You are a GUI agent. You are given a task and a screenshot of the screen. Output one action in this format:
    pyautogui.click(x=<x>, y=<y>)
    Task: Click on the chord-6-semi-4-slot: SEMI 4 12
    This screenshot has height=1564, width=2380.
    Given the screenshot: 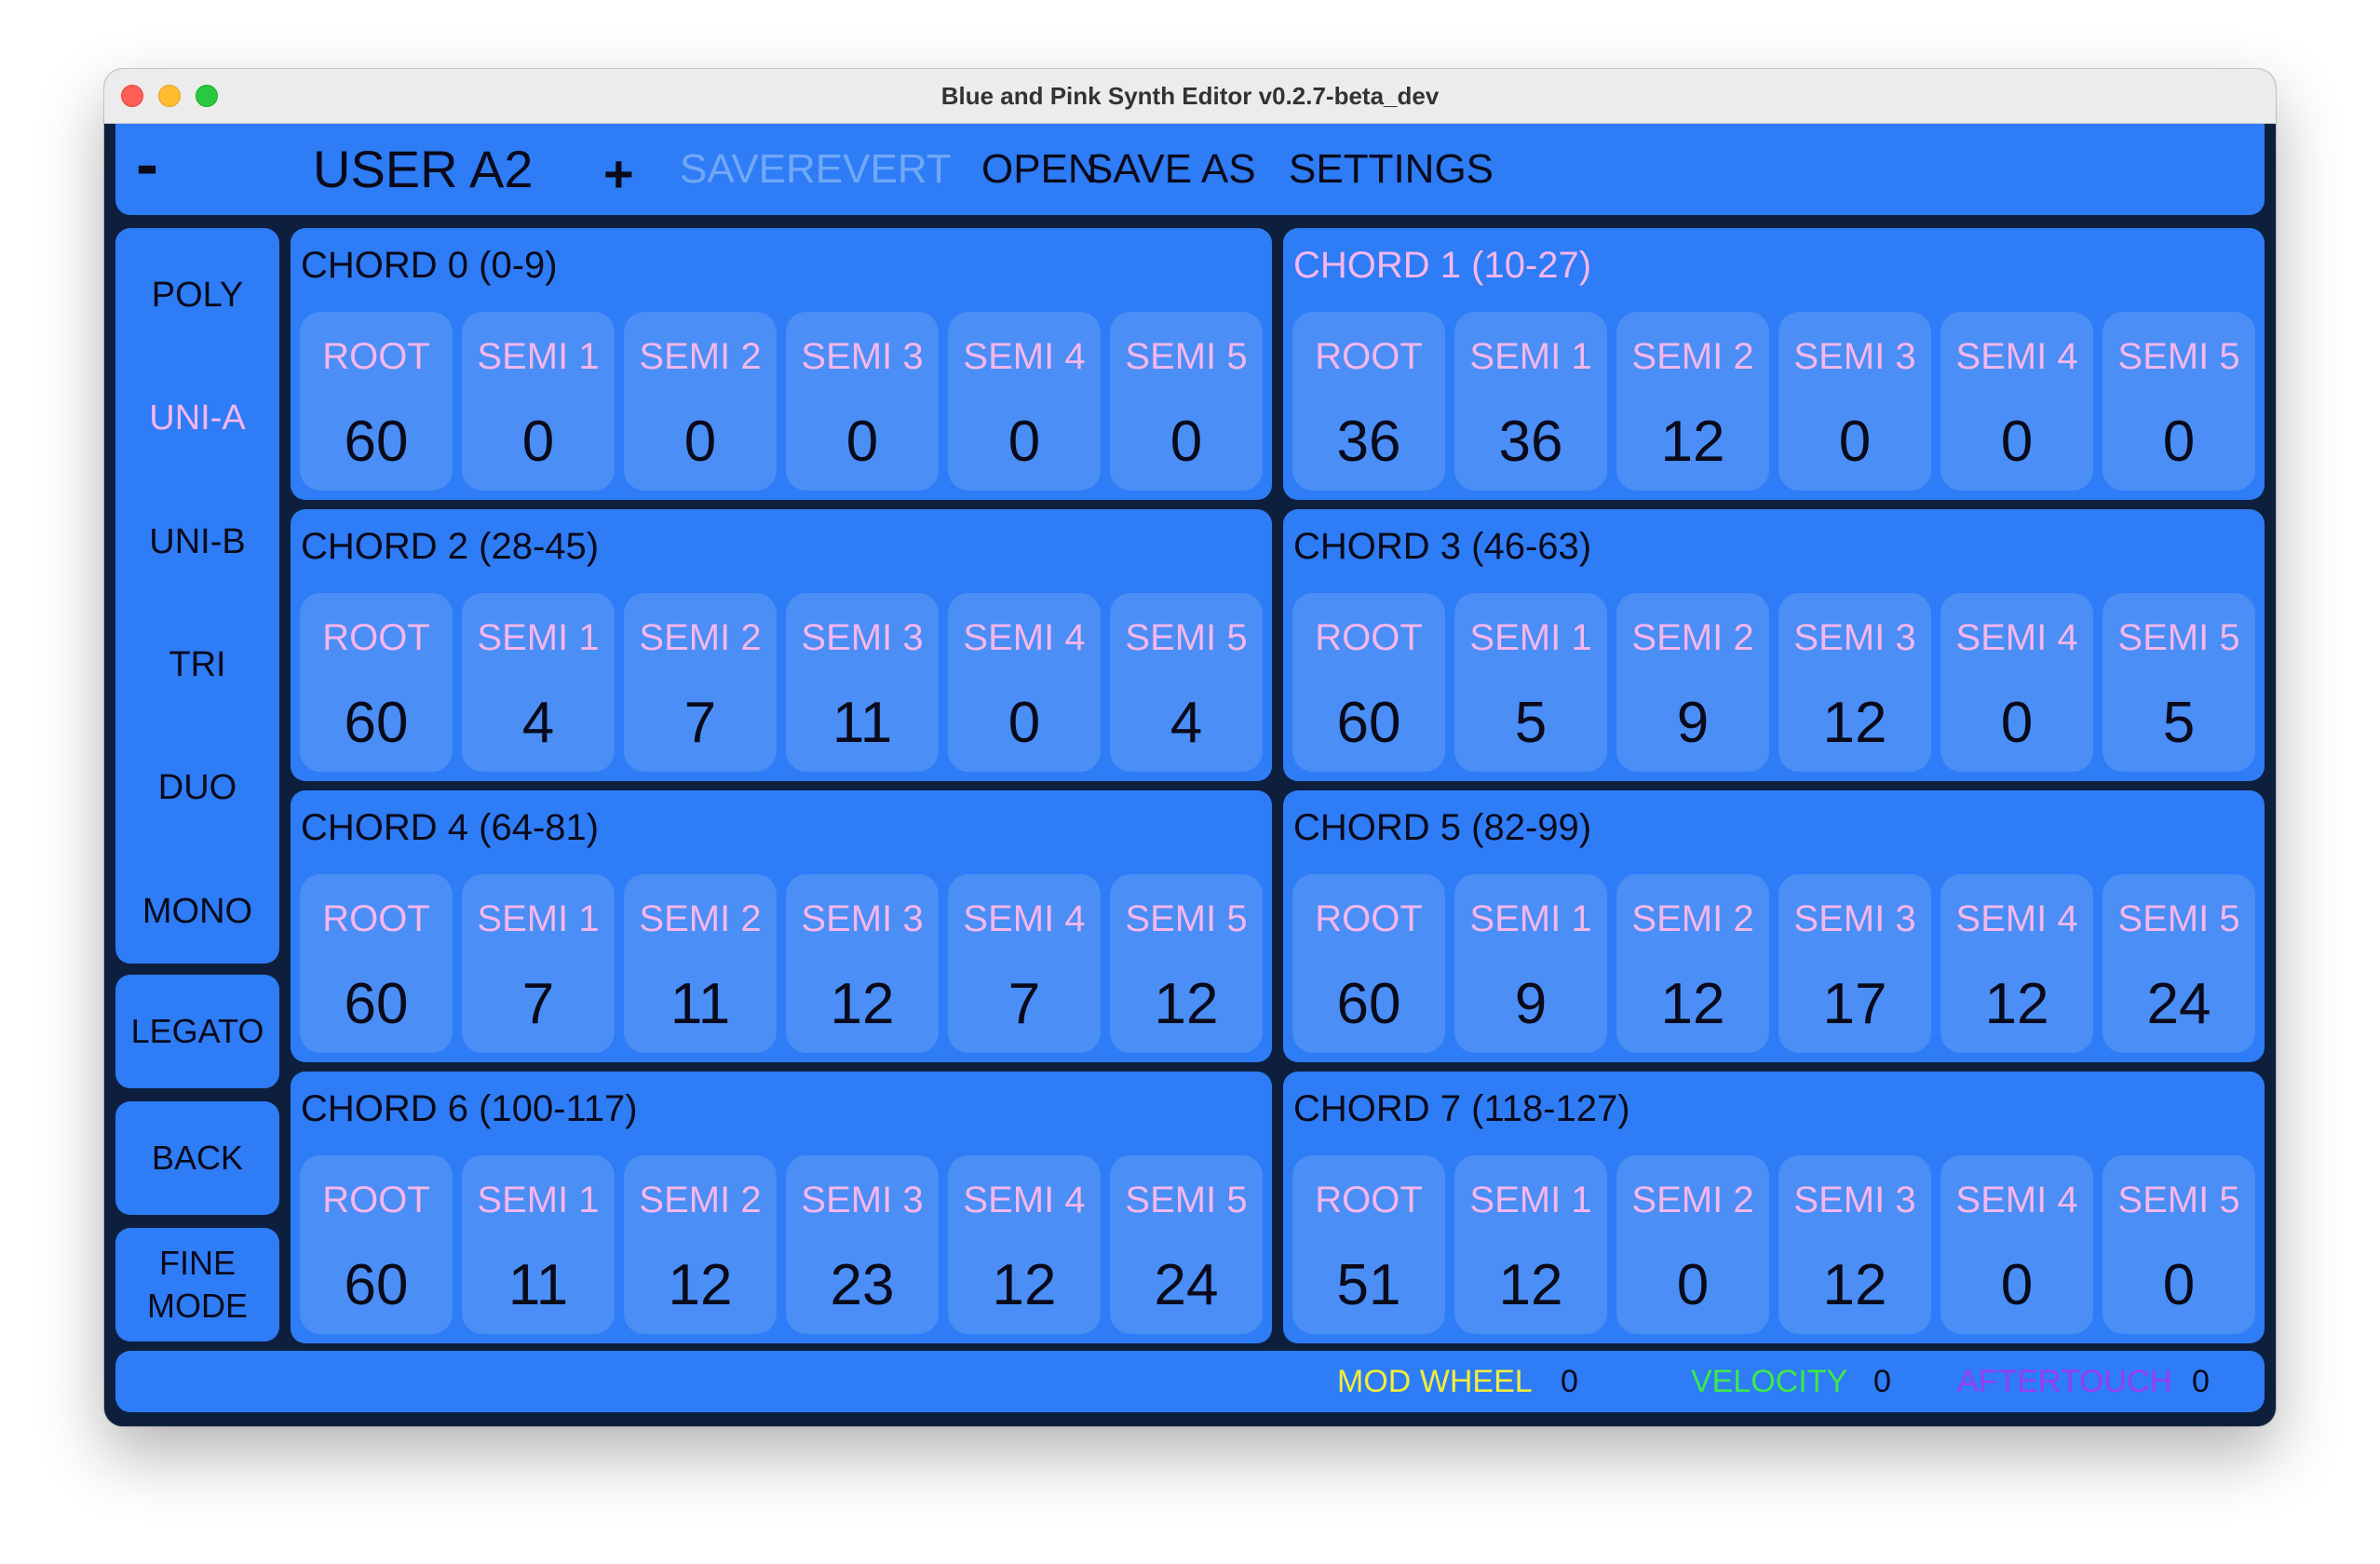 What is the action you would take?
    pyautogui.click(x=1024, y=1244)
    